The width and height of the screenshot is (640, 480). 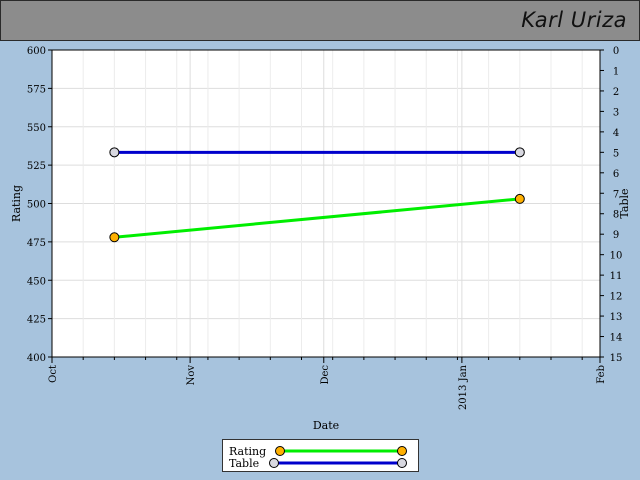 I want to click on x-axis-label: Date, so click(x=326, y=425).